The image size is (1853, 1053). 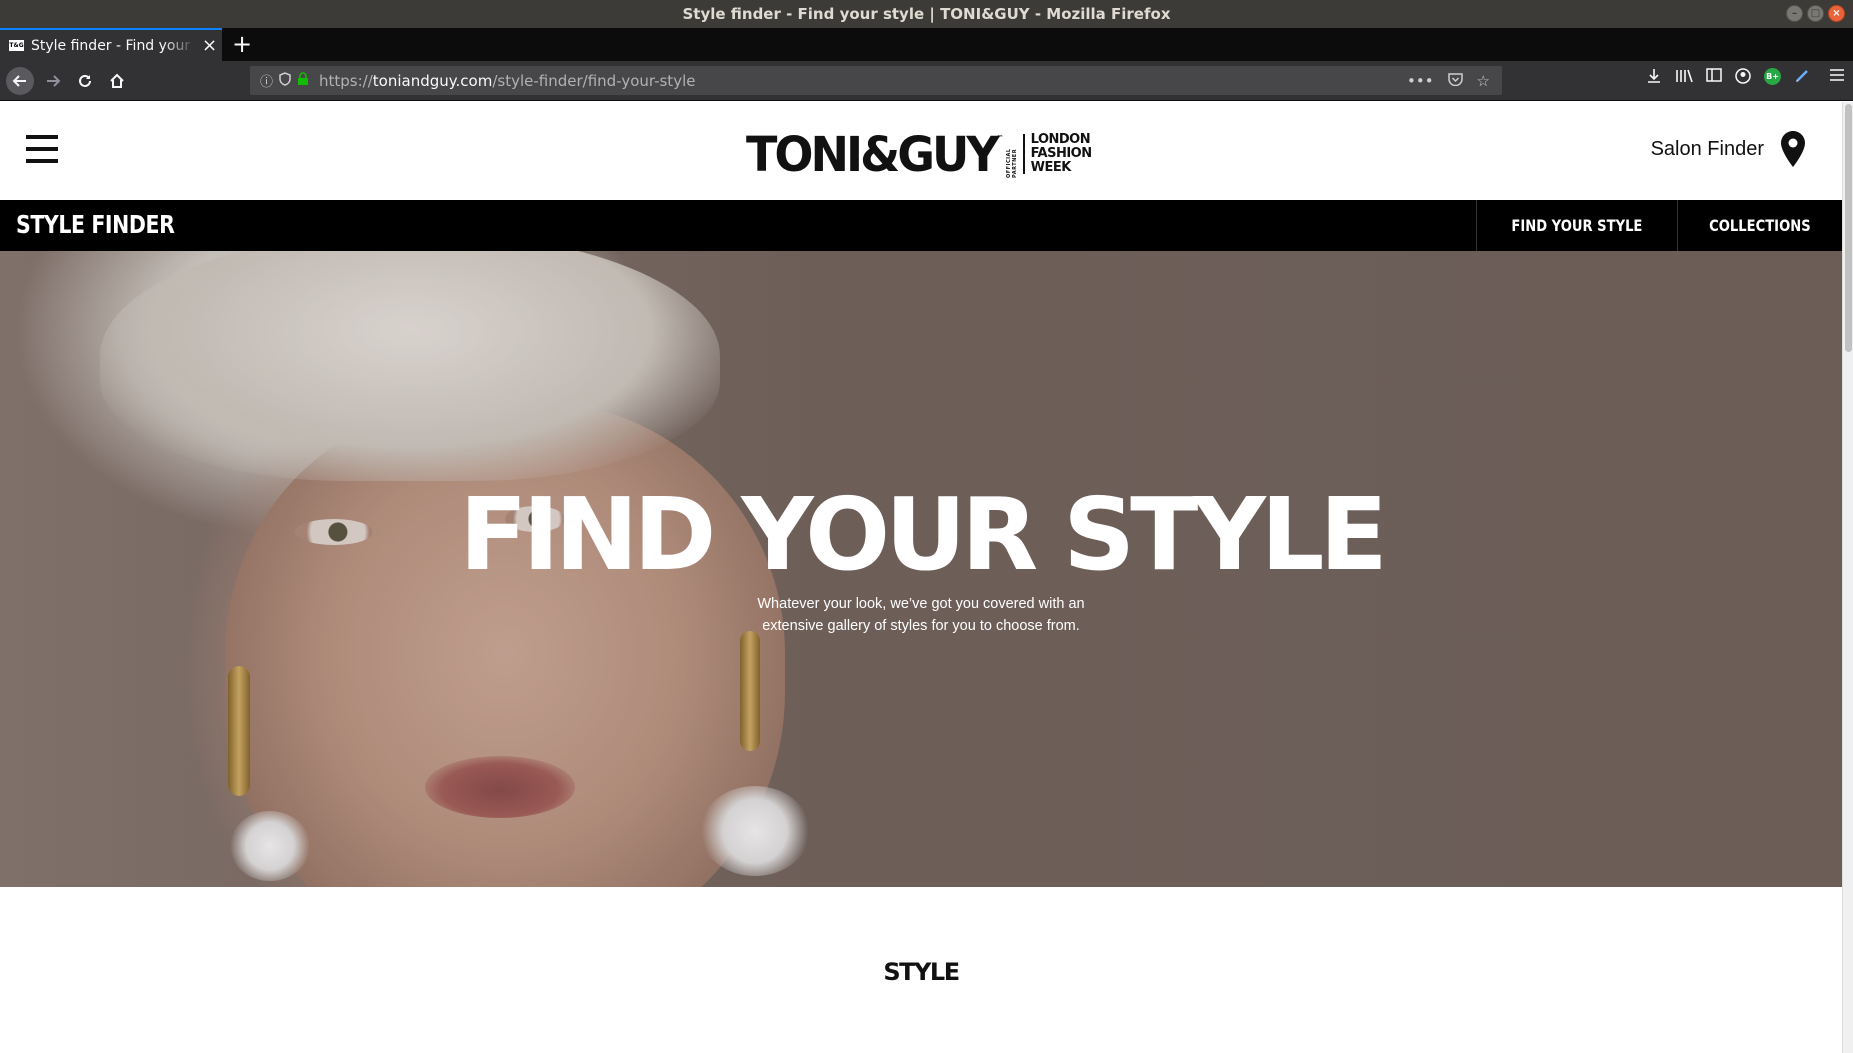 I want to click on salon-finder-link: Salon Finder, so click(x=1728, y=149).